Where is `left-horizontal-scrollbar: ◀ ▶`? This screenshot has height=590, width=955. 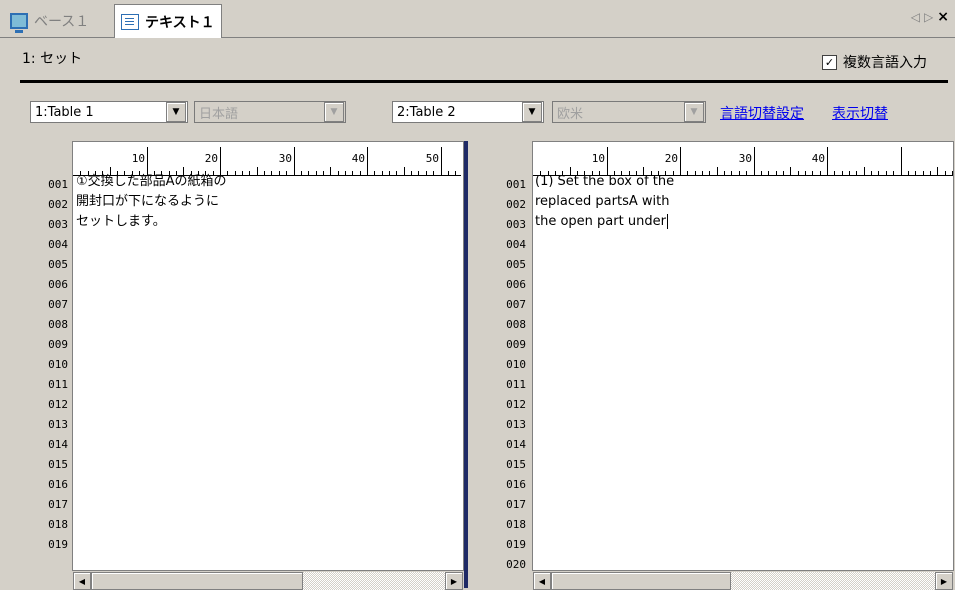
left-horizontal-scrollbar: ◀ ▶ is located at coordinates (268, 581).